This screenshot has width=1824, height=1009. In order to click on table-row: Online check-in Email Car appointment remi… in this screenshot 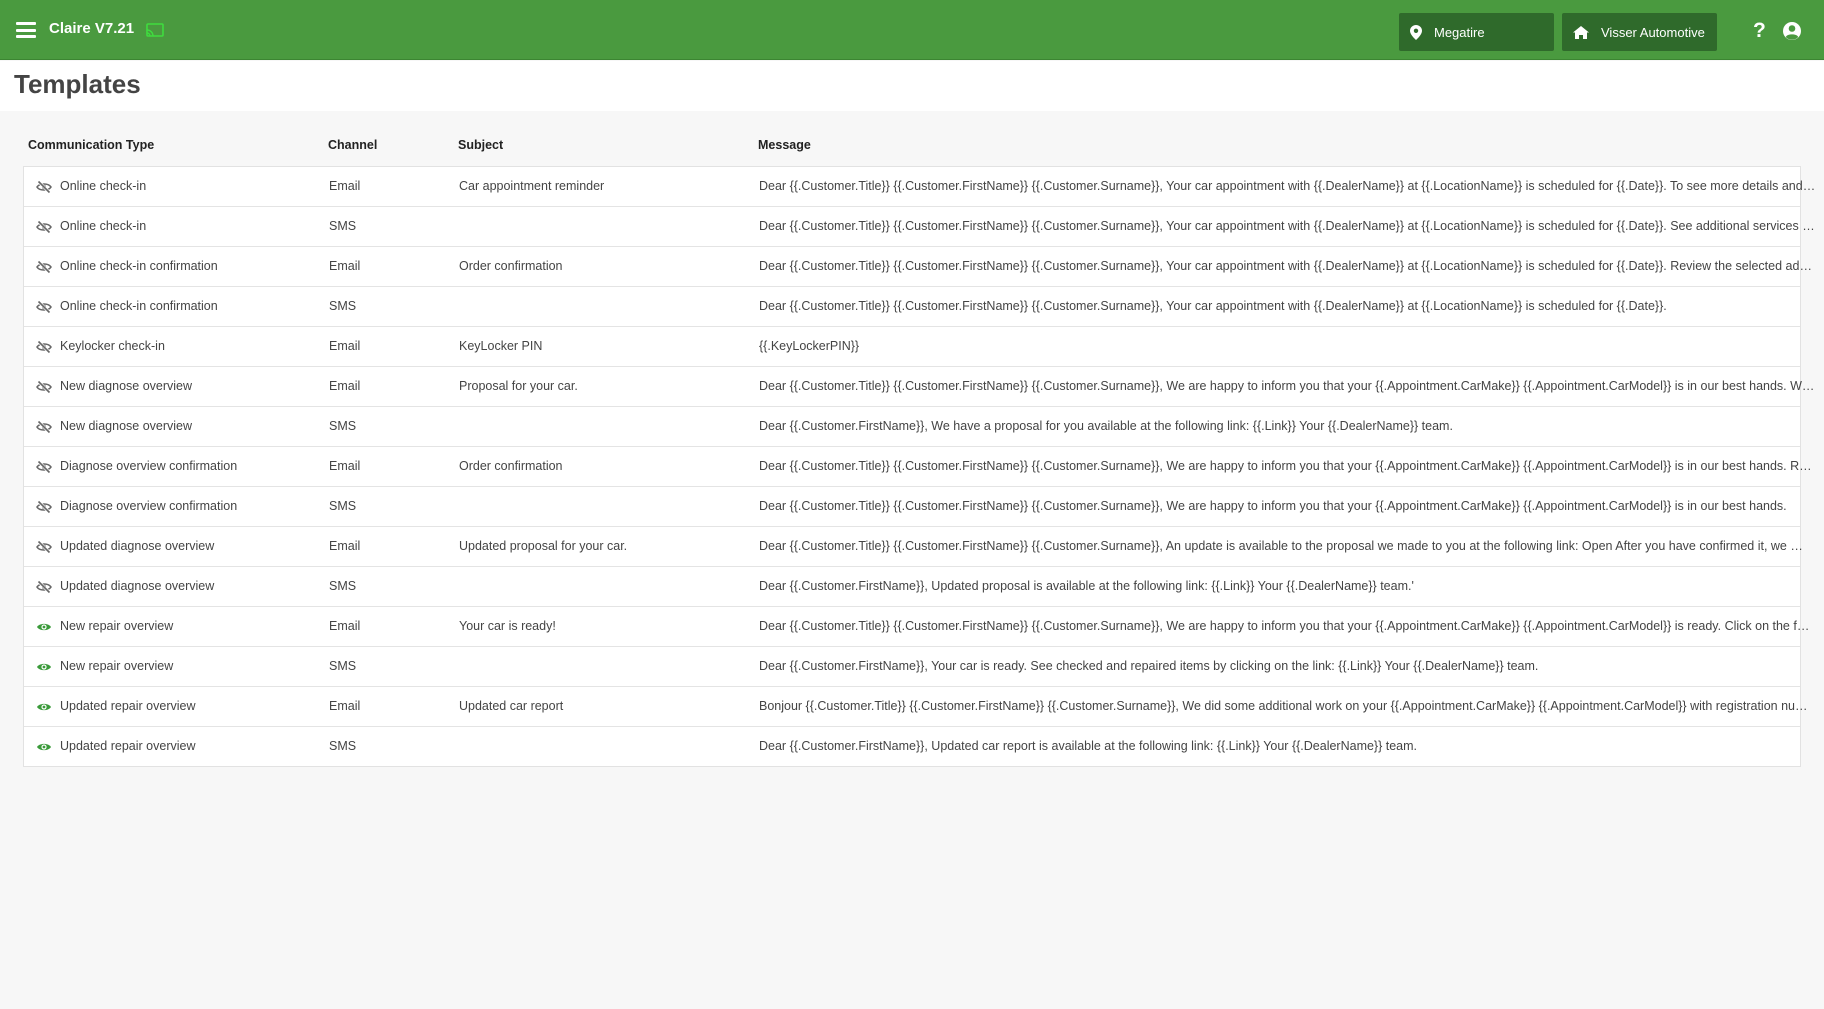, I will do `click(920, 186)`.